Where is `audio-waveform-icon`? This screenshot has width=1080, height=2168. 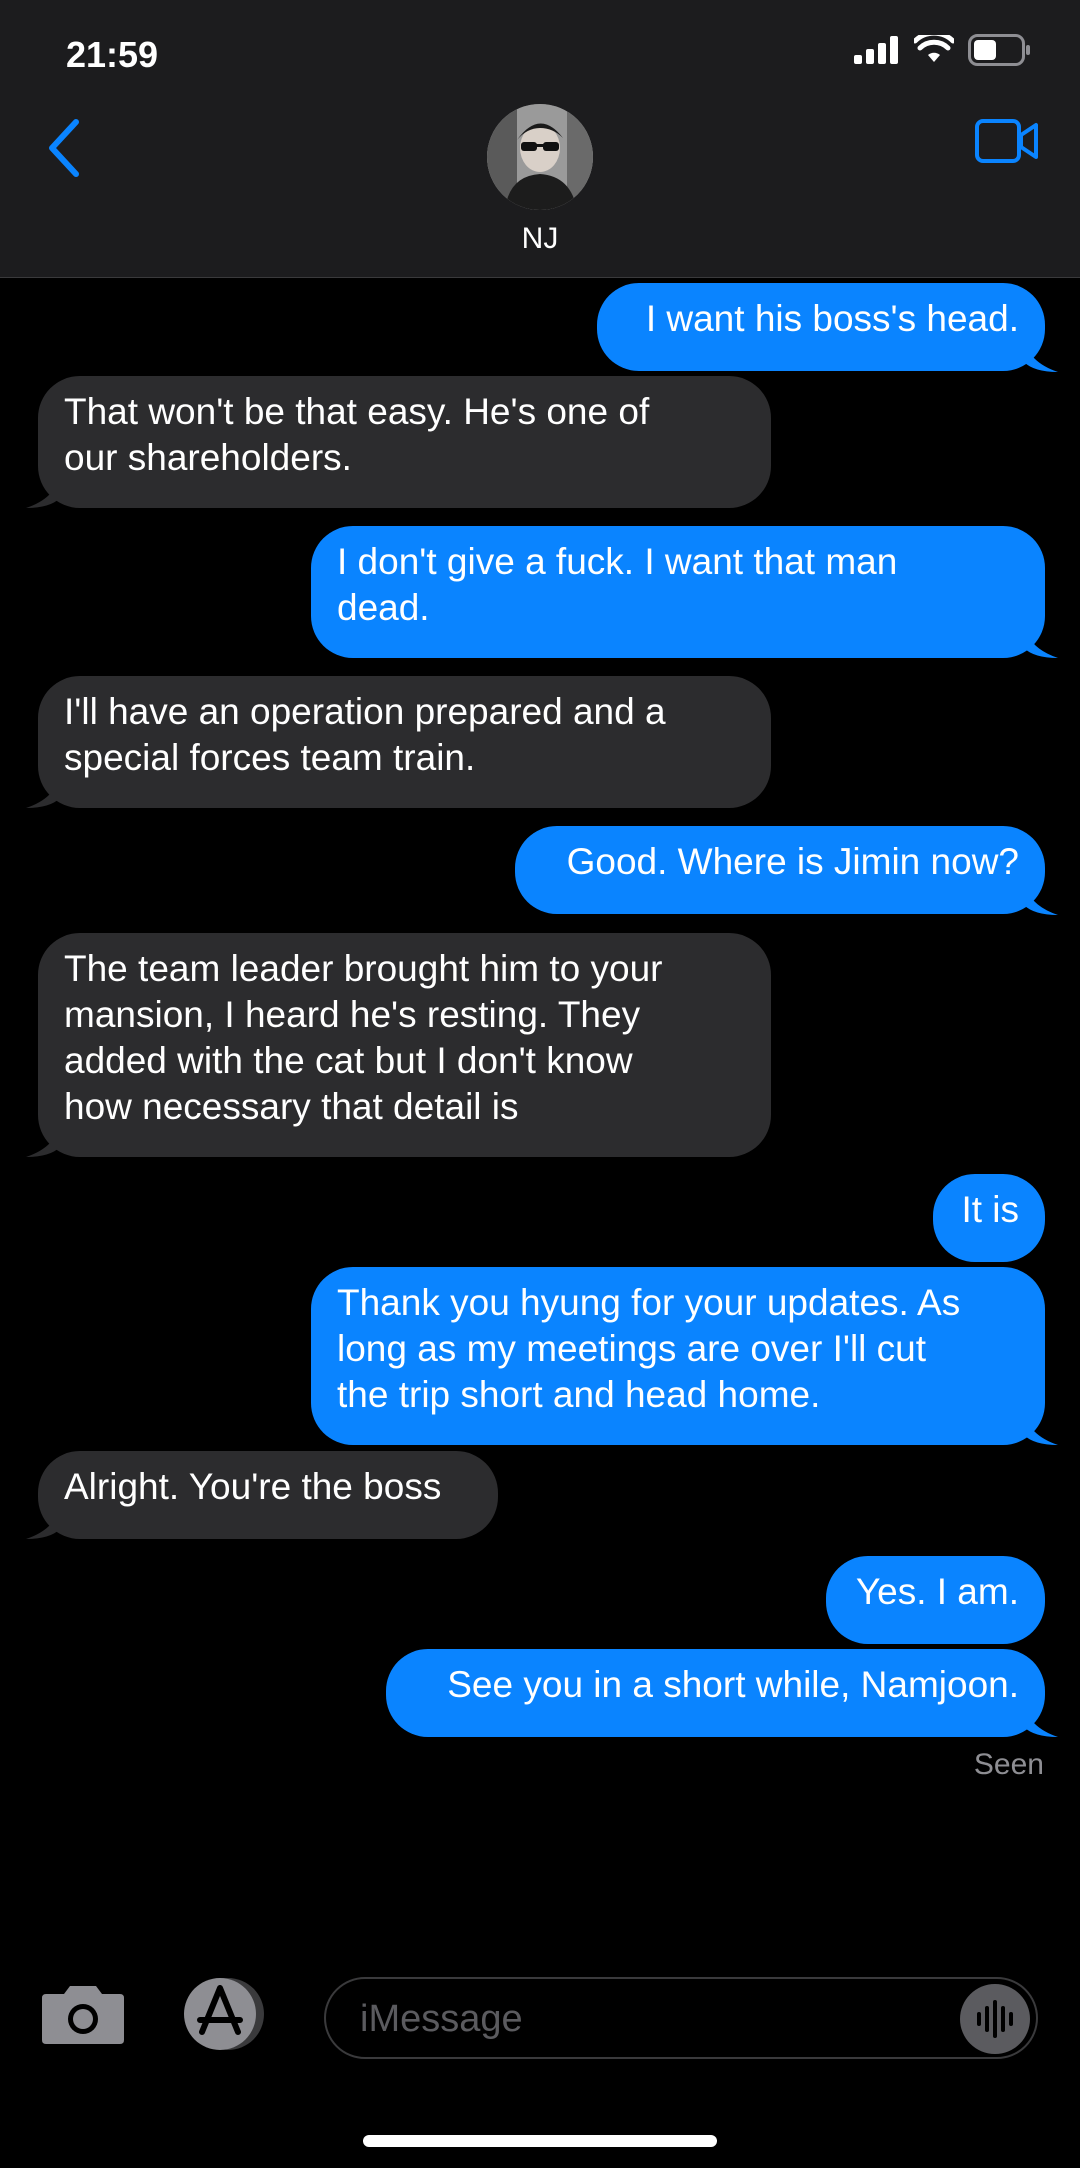 audio-waveform-icon is located at coordinates (995, 2019).